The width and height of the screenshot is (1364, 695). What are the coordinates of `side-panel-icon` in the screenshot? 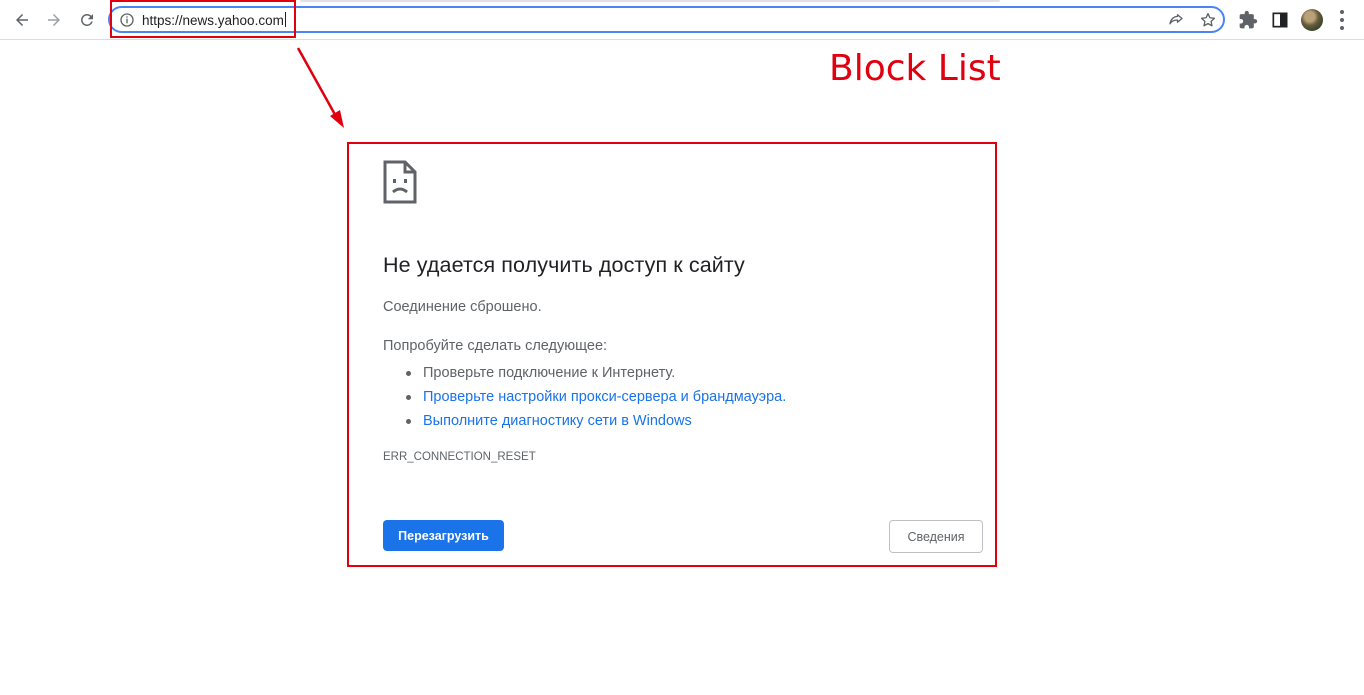 It's located at (1280, 20).